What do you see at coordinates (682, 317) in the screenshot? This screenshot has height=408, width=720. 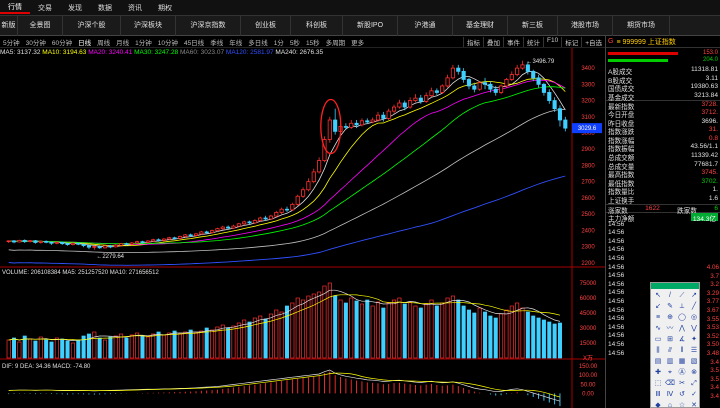 I see `draw-tool-icon: ◯` at bounding box center [682, 317].